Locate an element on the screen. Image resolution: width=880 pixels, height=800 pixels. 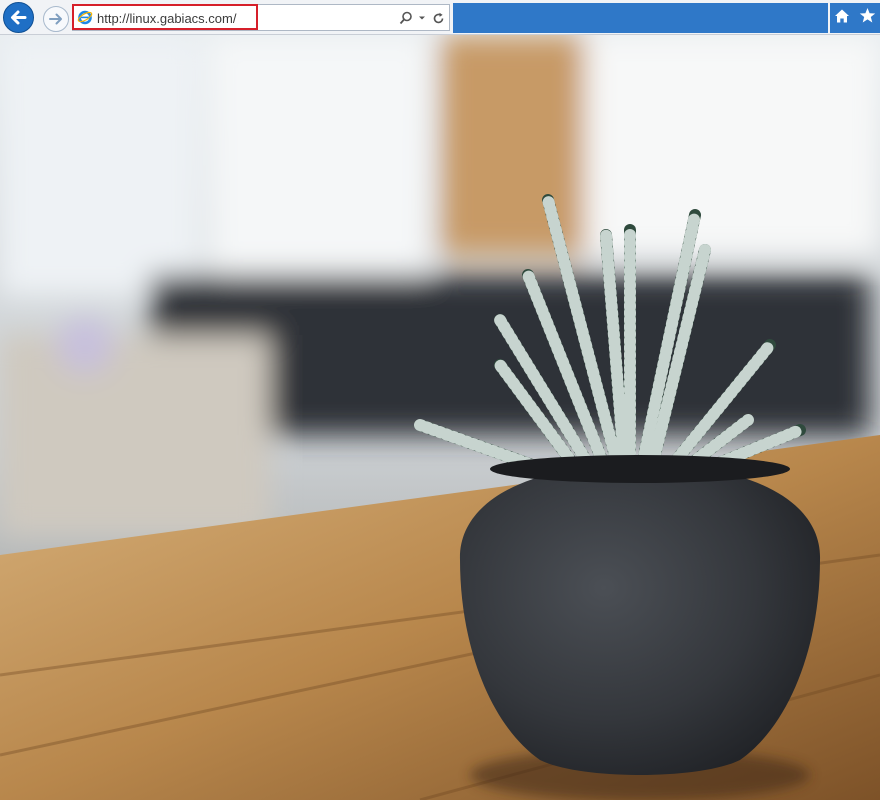
search-dropdown-button is located at coordinates (422, 18).